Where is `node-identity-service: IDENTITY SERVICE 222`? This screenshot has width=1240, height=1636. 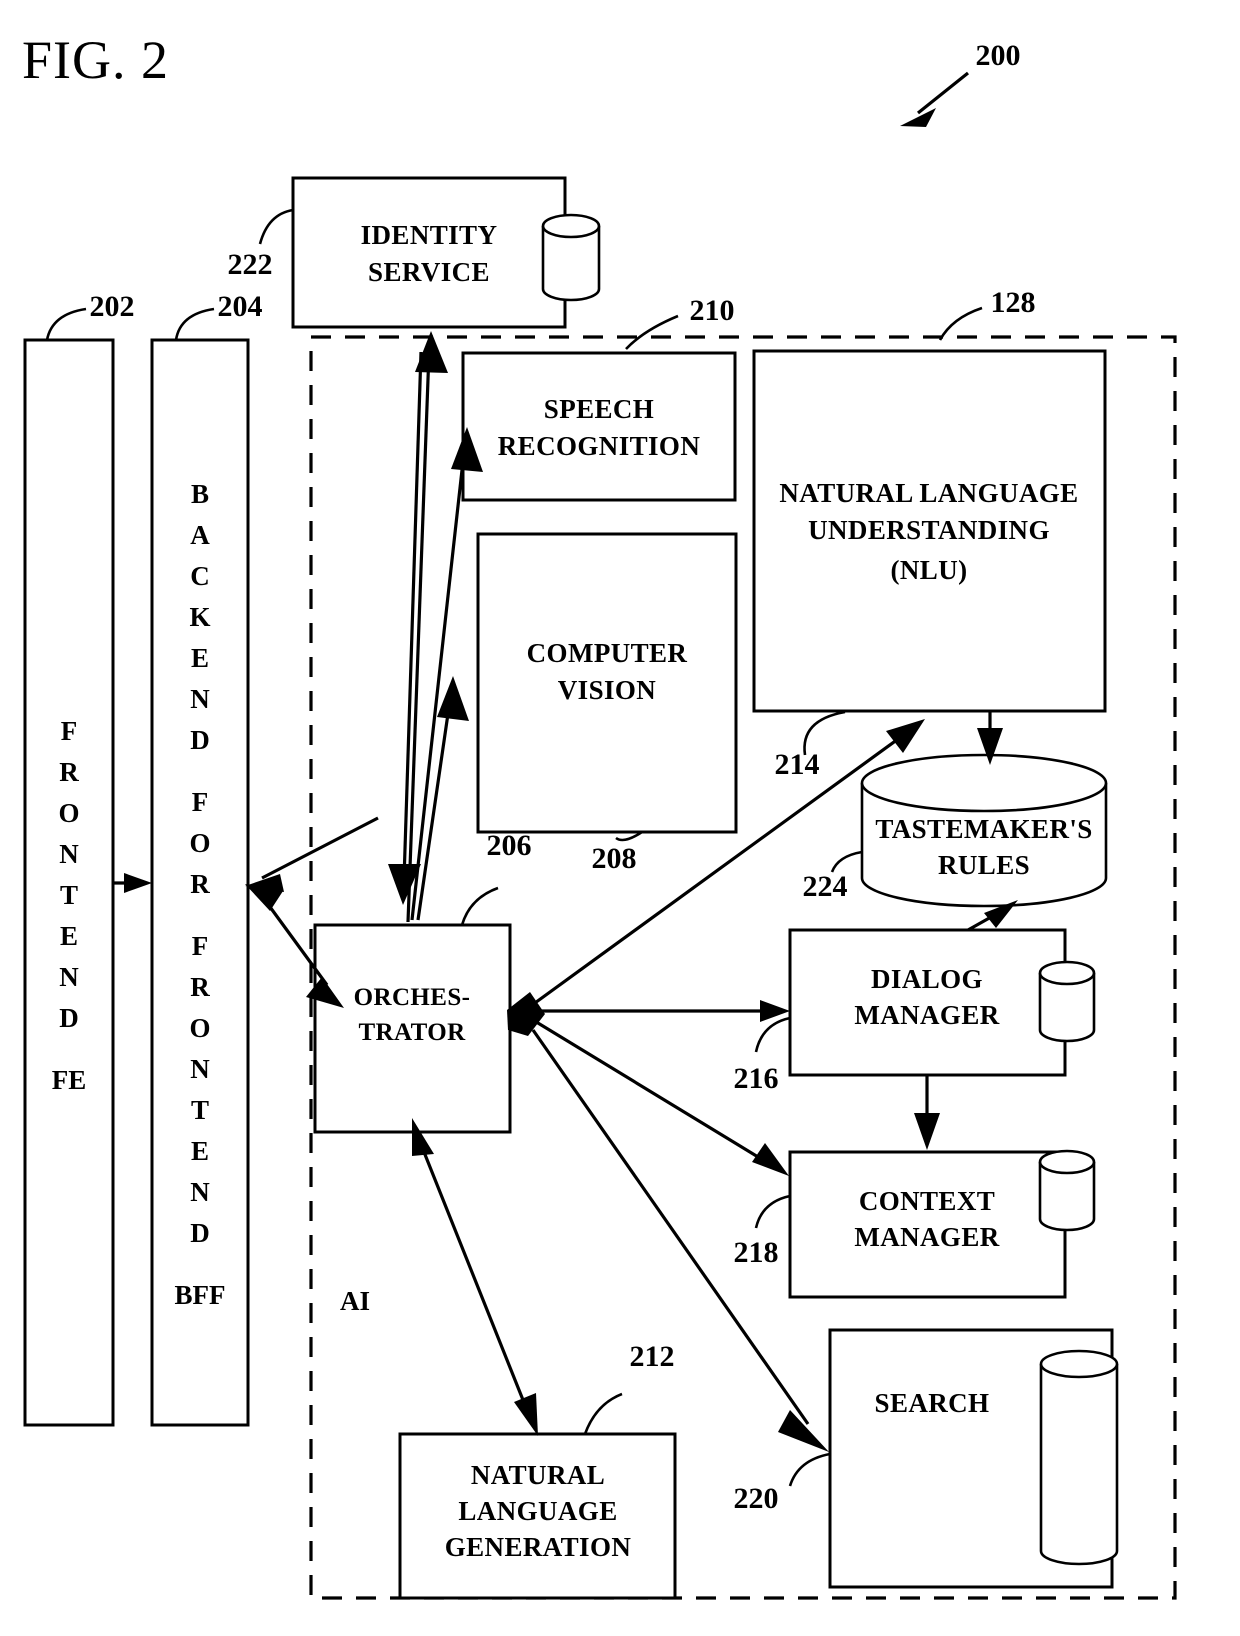
node-identity-service: IDENTITY SERVICE 222 is located at coordinates (414, 252).